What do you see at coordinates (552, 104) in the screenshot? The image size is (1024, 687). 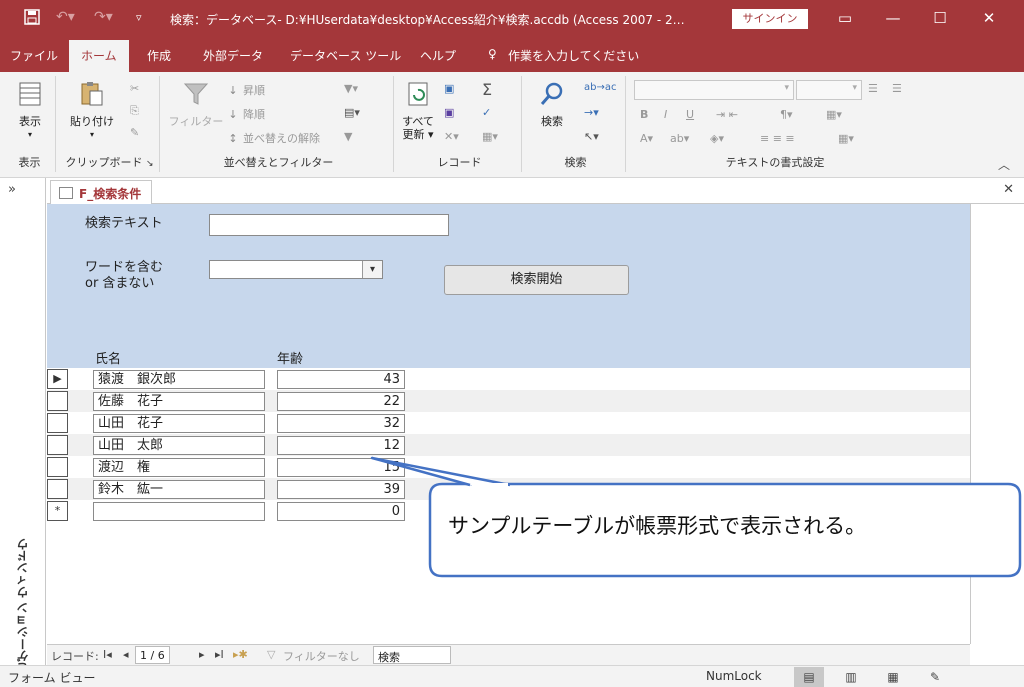 I see `find-button: 検索` at bounding box center [552, 104].